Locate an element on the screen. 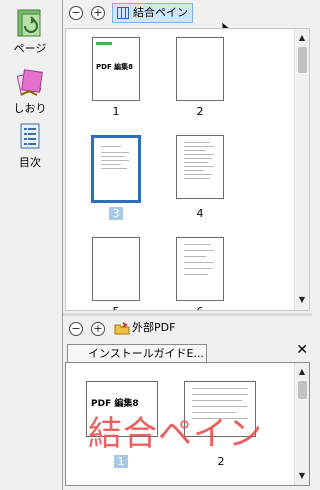 This screenshot has height=490, width=320. columns-icon is located at coordinates (123, 13).